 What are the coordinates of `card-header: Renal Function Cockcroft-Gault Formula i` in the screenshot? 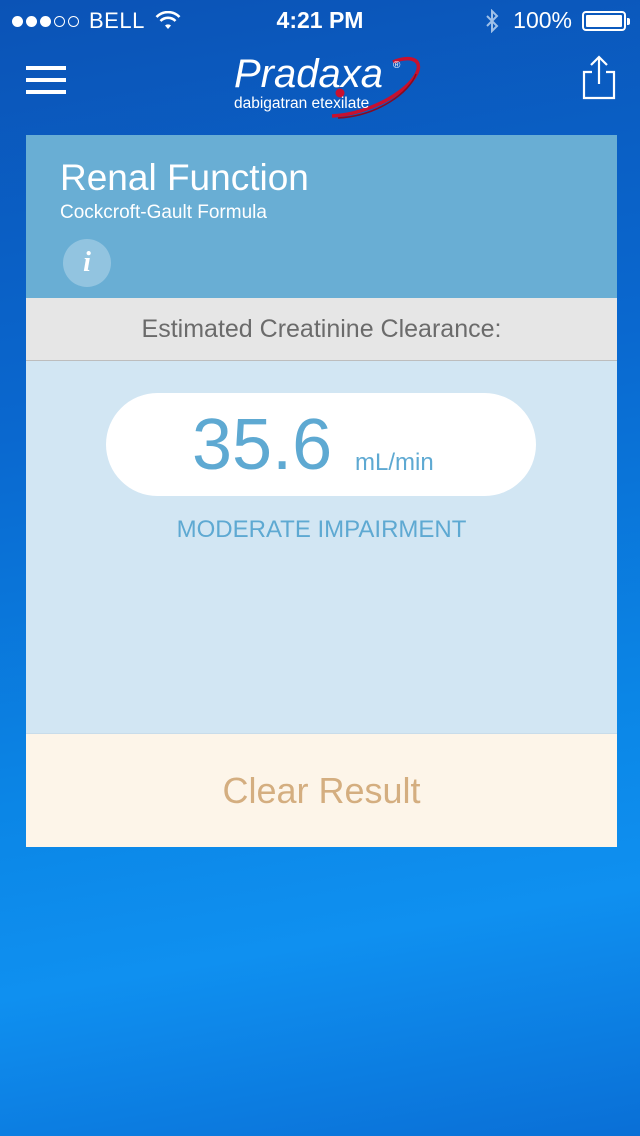 It's located at (321, 216).